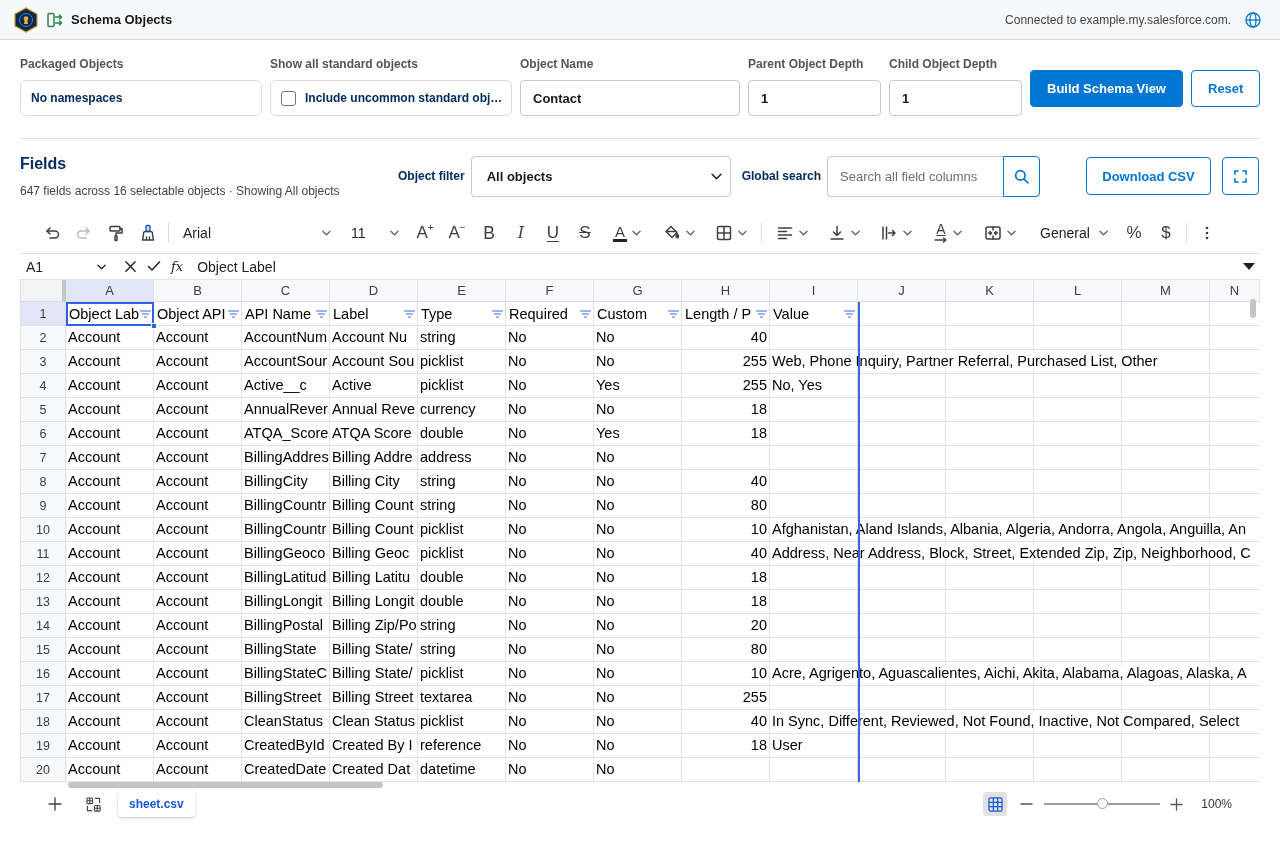 The width and height of the screenshot is (1280, 843). What do you see at coordinates (462, 291) in the screenshot?
I see `column-header: E` at bounding box center [462, 291].